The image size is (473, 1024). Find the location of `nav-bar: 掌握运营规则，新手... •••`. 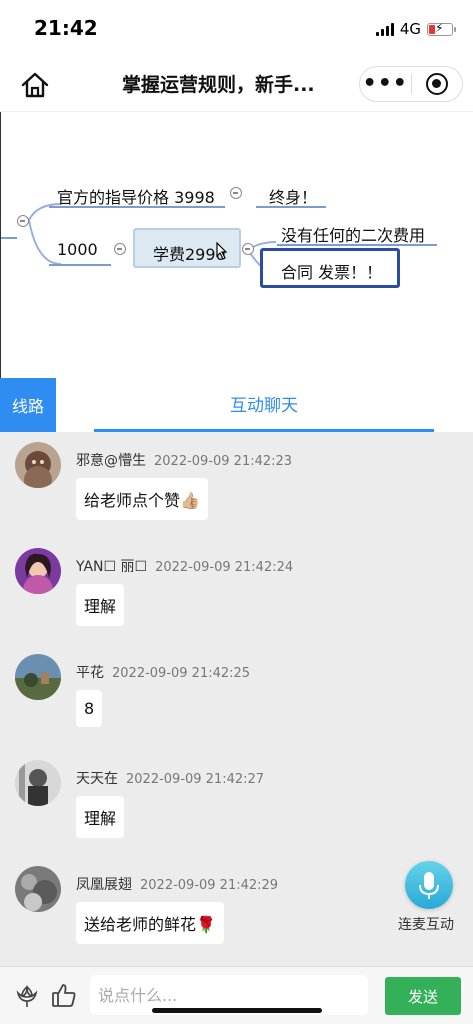

nav-bar: 掌握运营规则，新手... ••• is located at coordinates (236, 84).